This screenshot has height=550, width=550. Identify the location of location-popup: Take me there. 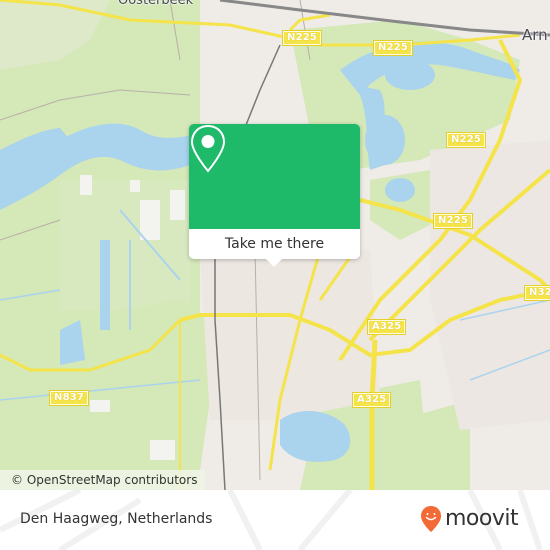
(274, 195).